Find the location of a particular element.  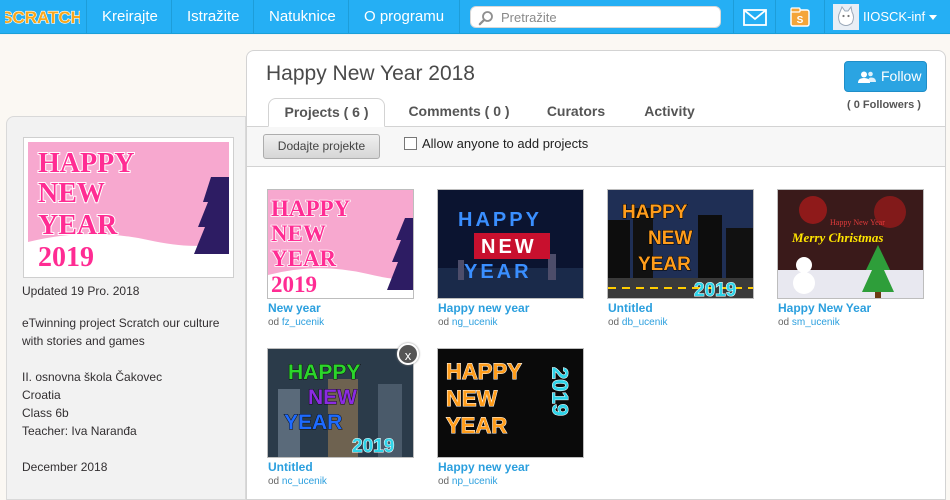

user-menu: IIOSCK-inf is located at coordinates (887, 17).